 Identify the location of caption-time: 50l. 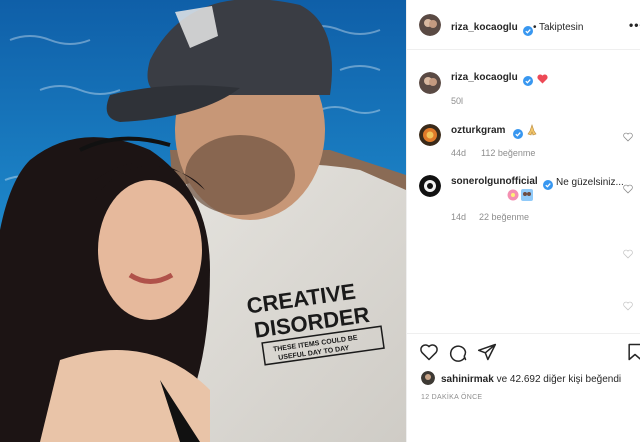
(457, 101).